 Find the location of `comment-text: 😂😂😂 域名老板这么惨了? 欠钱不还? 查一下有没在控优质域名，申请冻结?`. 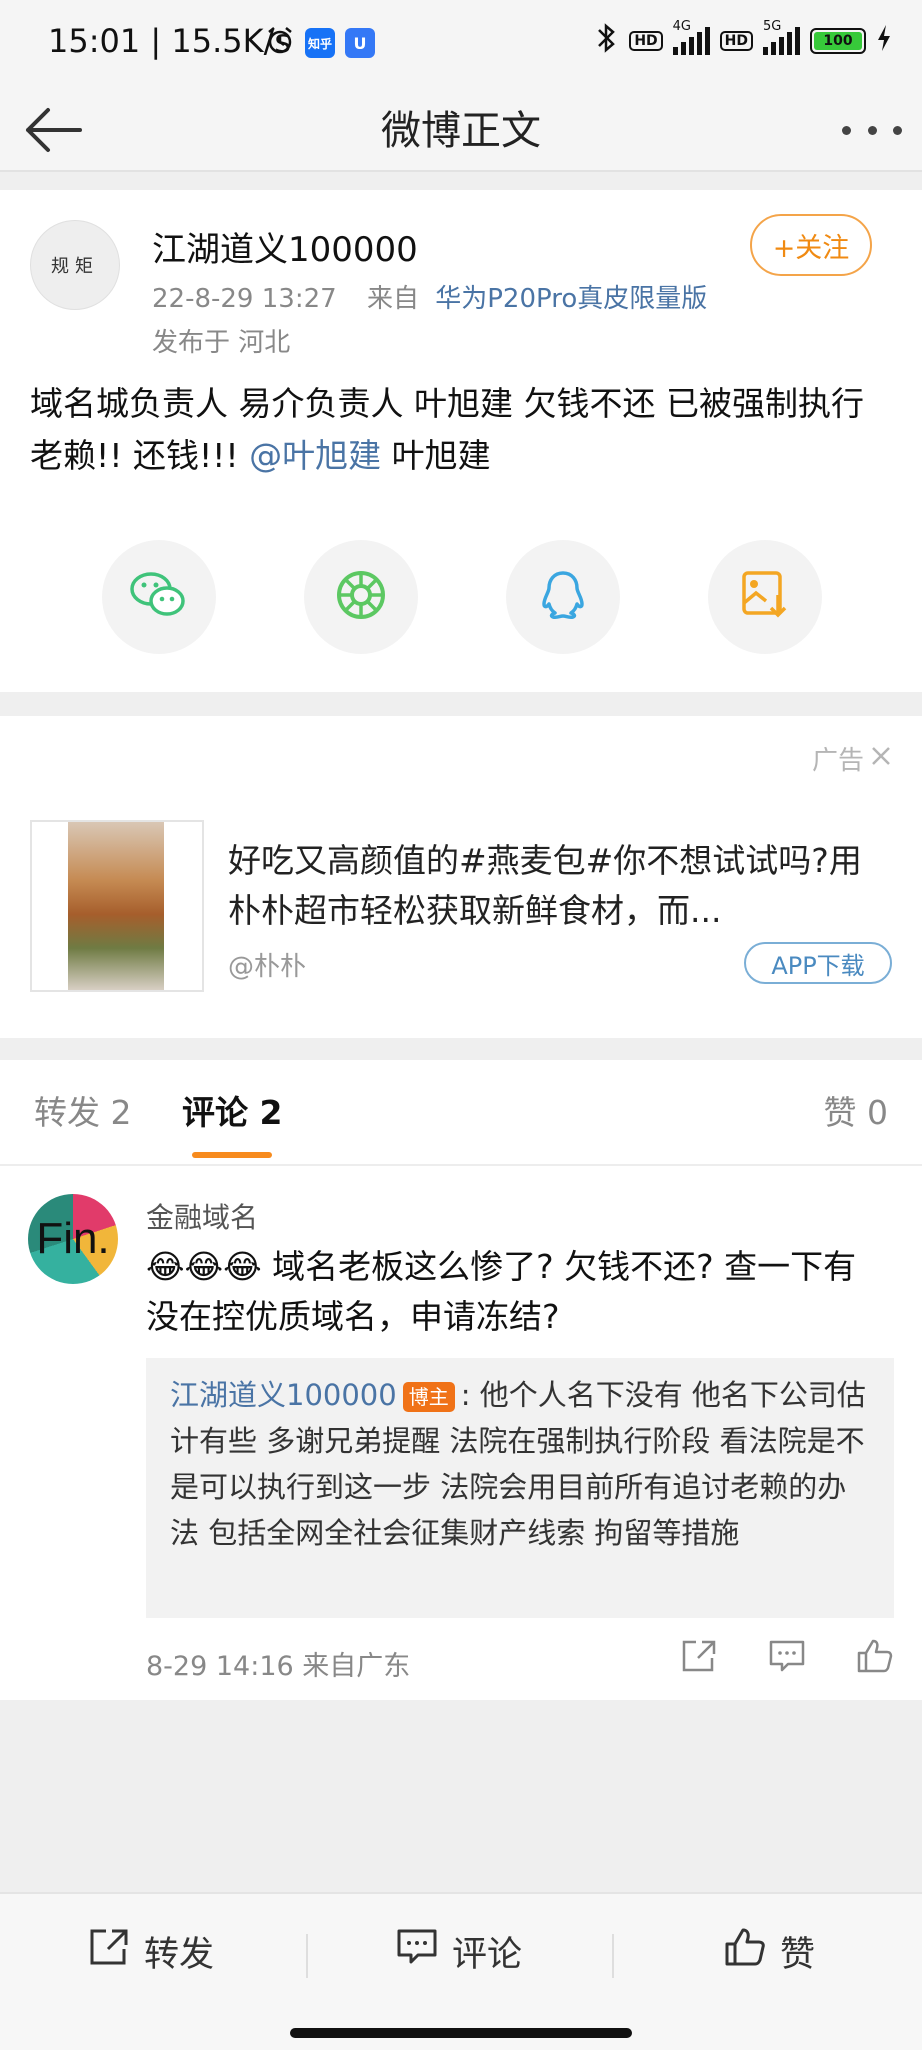

comment-text: 😂😂😂 域名老板这么惨了? 欠钱不还? 查一下有没在控优质域名，申请冻结? is located at coordinates (516, 1292).